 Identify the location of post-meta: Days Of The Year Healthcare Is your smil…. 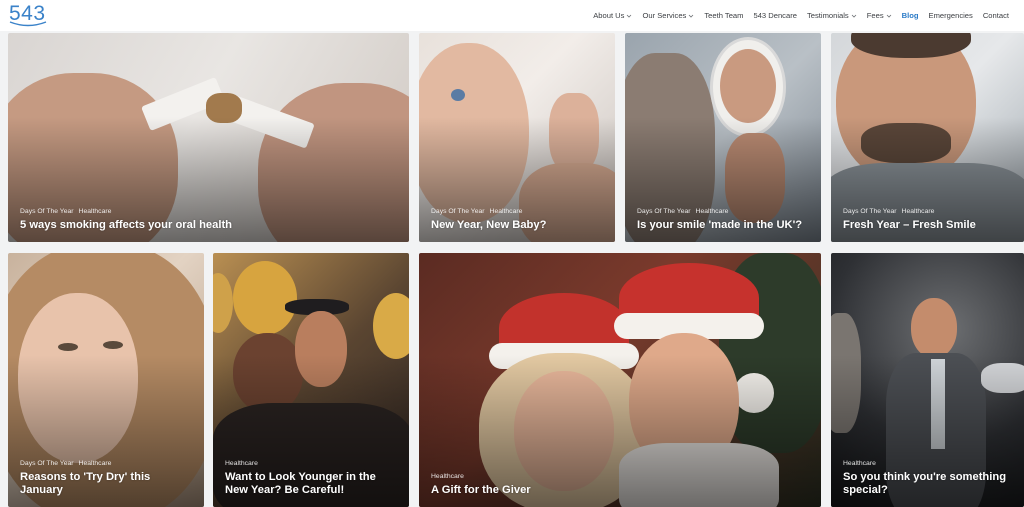
(725, 220).